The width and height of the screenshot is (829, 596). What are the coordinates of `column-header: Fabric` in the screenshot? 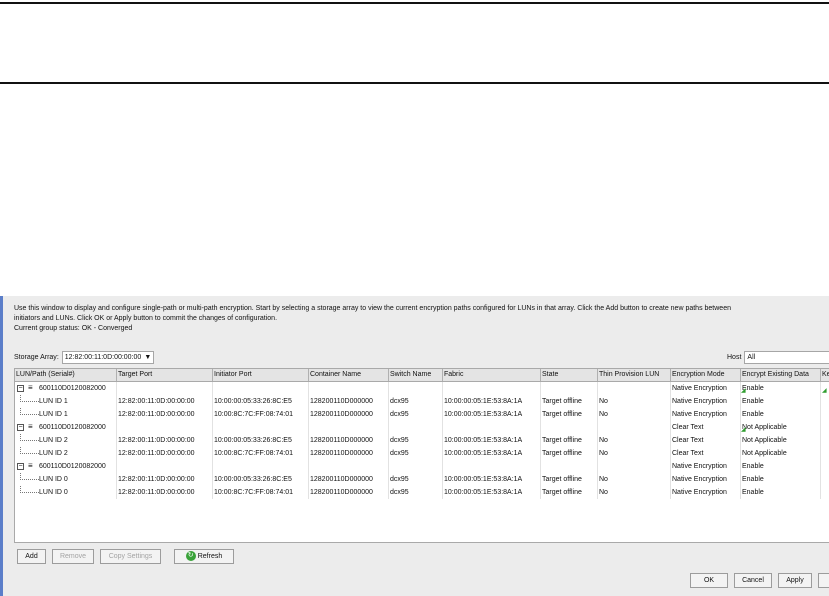 It's located at (492, 375).